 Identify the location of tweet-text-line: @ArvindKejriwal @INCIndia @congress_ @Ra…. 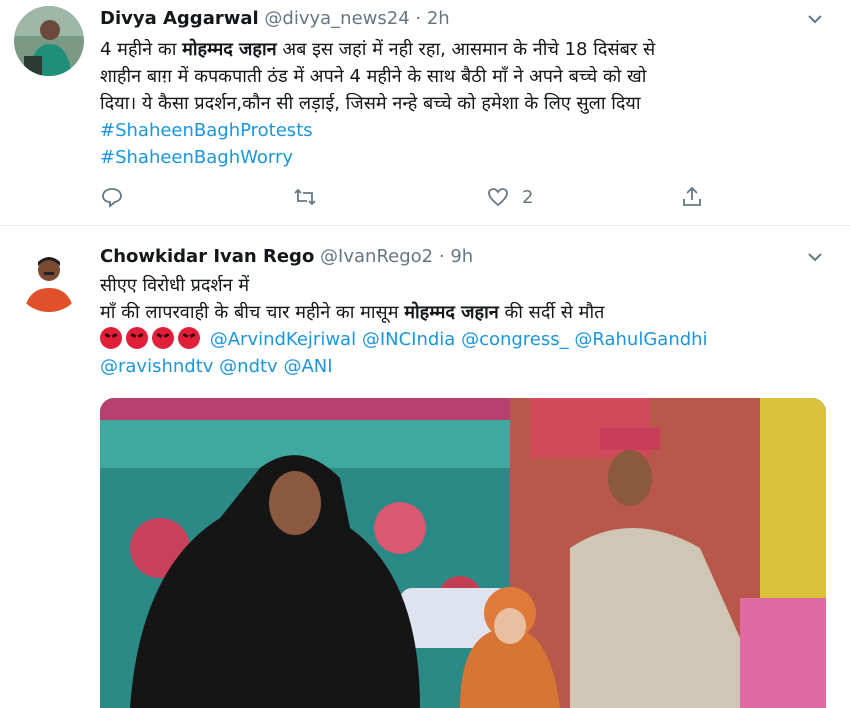
(455, 339).